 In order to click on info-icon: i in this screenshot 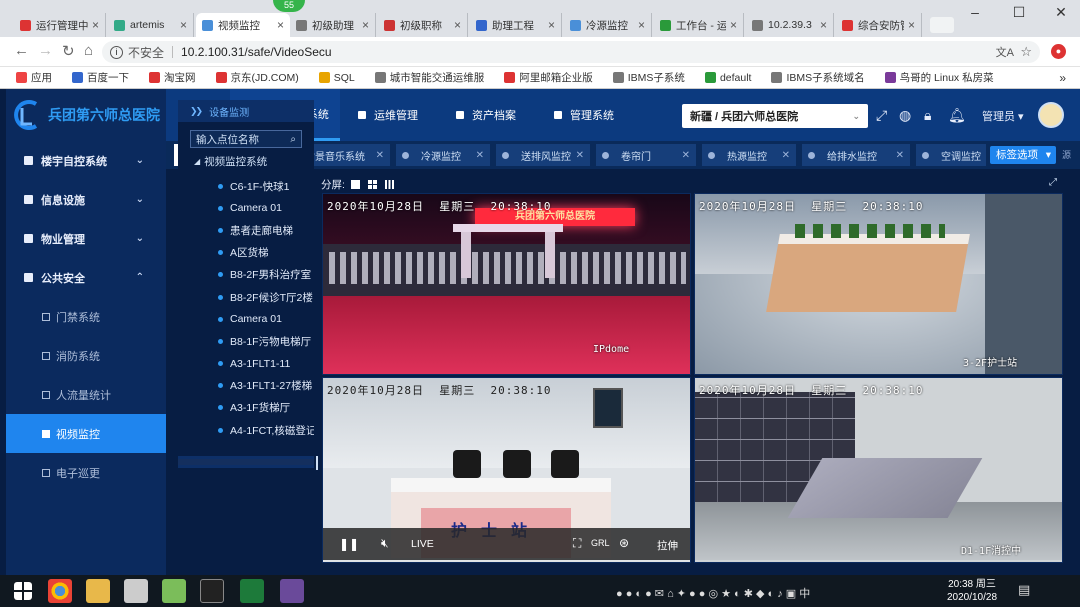, I will do `click(116, 52)`.